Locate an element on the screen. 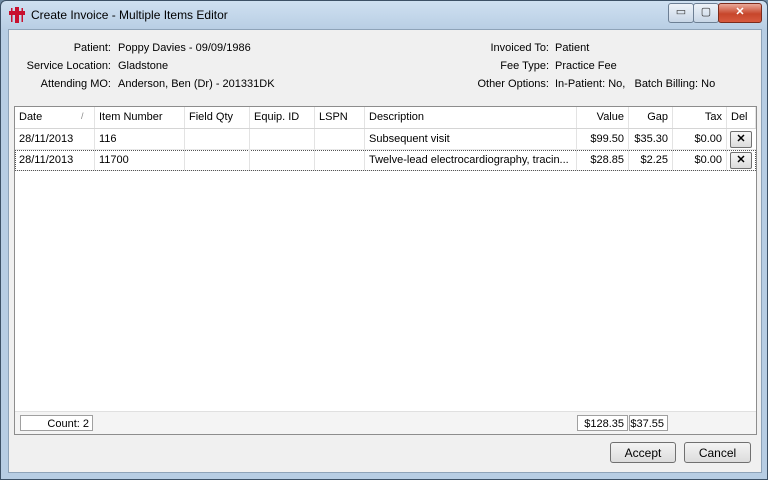 The height and width of the screenshot is (480, 768). patient-label: Patient: is located at coordinates (92, 48).